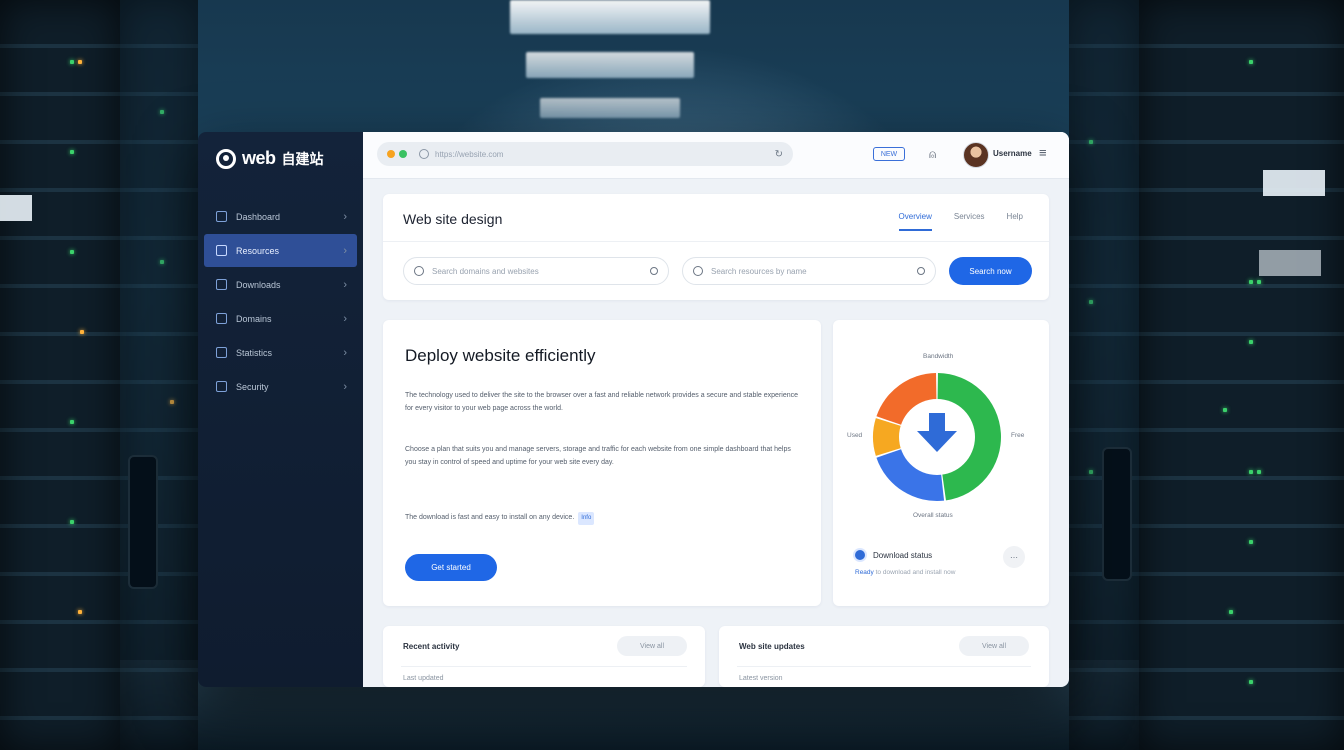 Image resolution: width=1344 pixels, height=750 pixels. Describe the element at coordinates (258, 216) in the screenshot. I see `sidebar-item-label: Dashboard` at that location.